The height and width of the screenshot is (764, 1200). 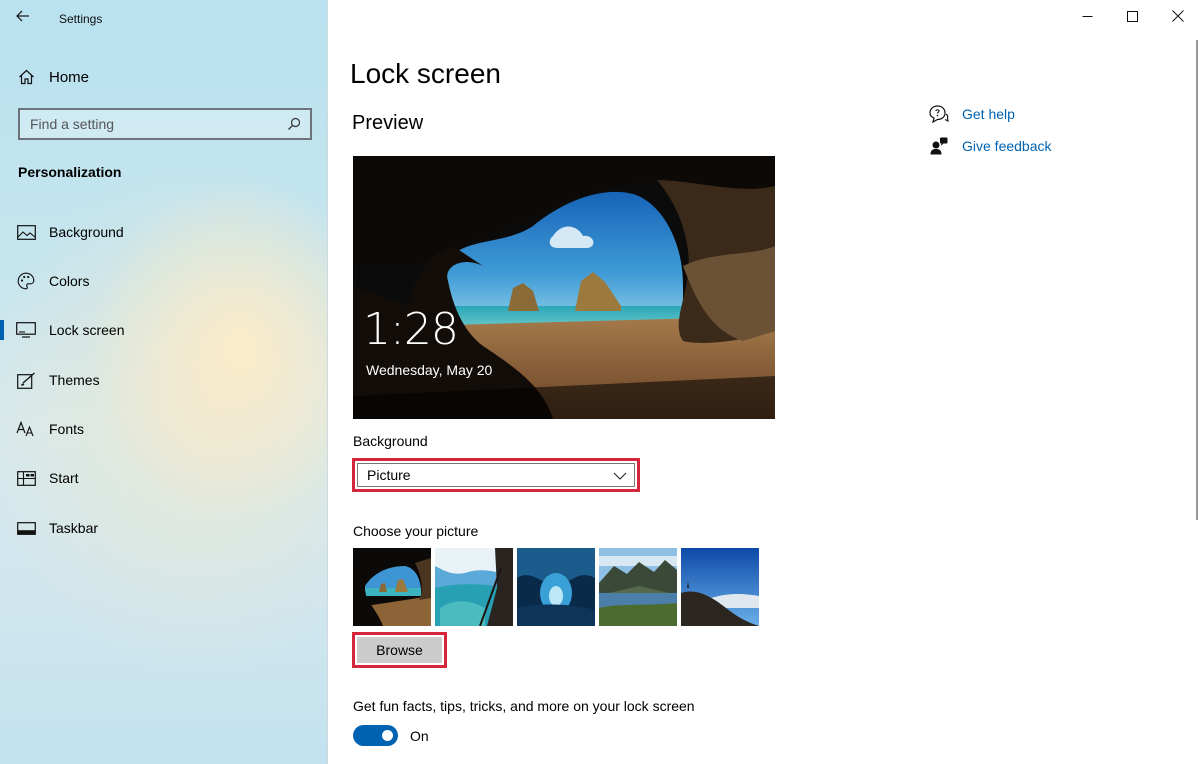 I want to click on preview-date: Wednesday, May 20, so click(x=429, y=370).